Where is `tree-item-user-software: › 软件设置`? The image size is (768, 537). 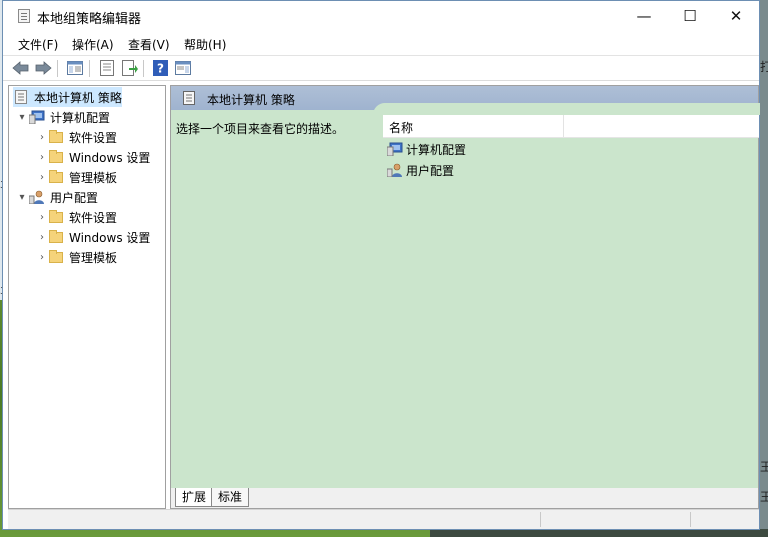
tree-item-user-software: › 软件设置 is located at coordinates (76, 217).